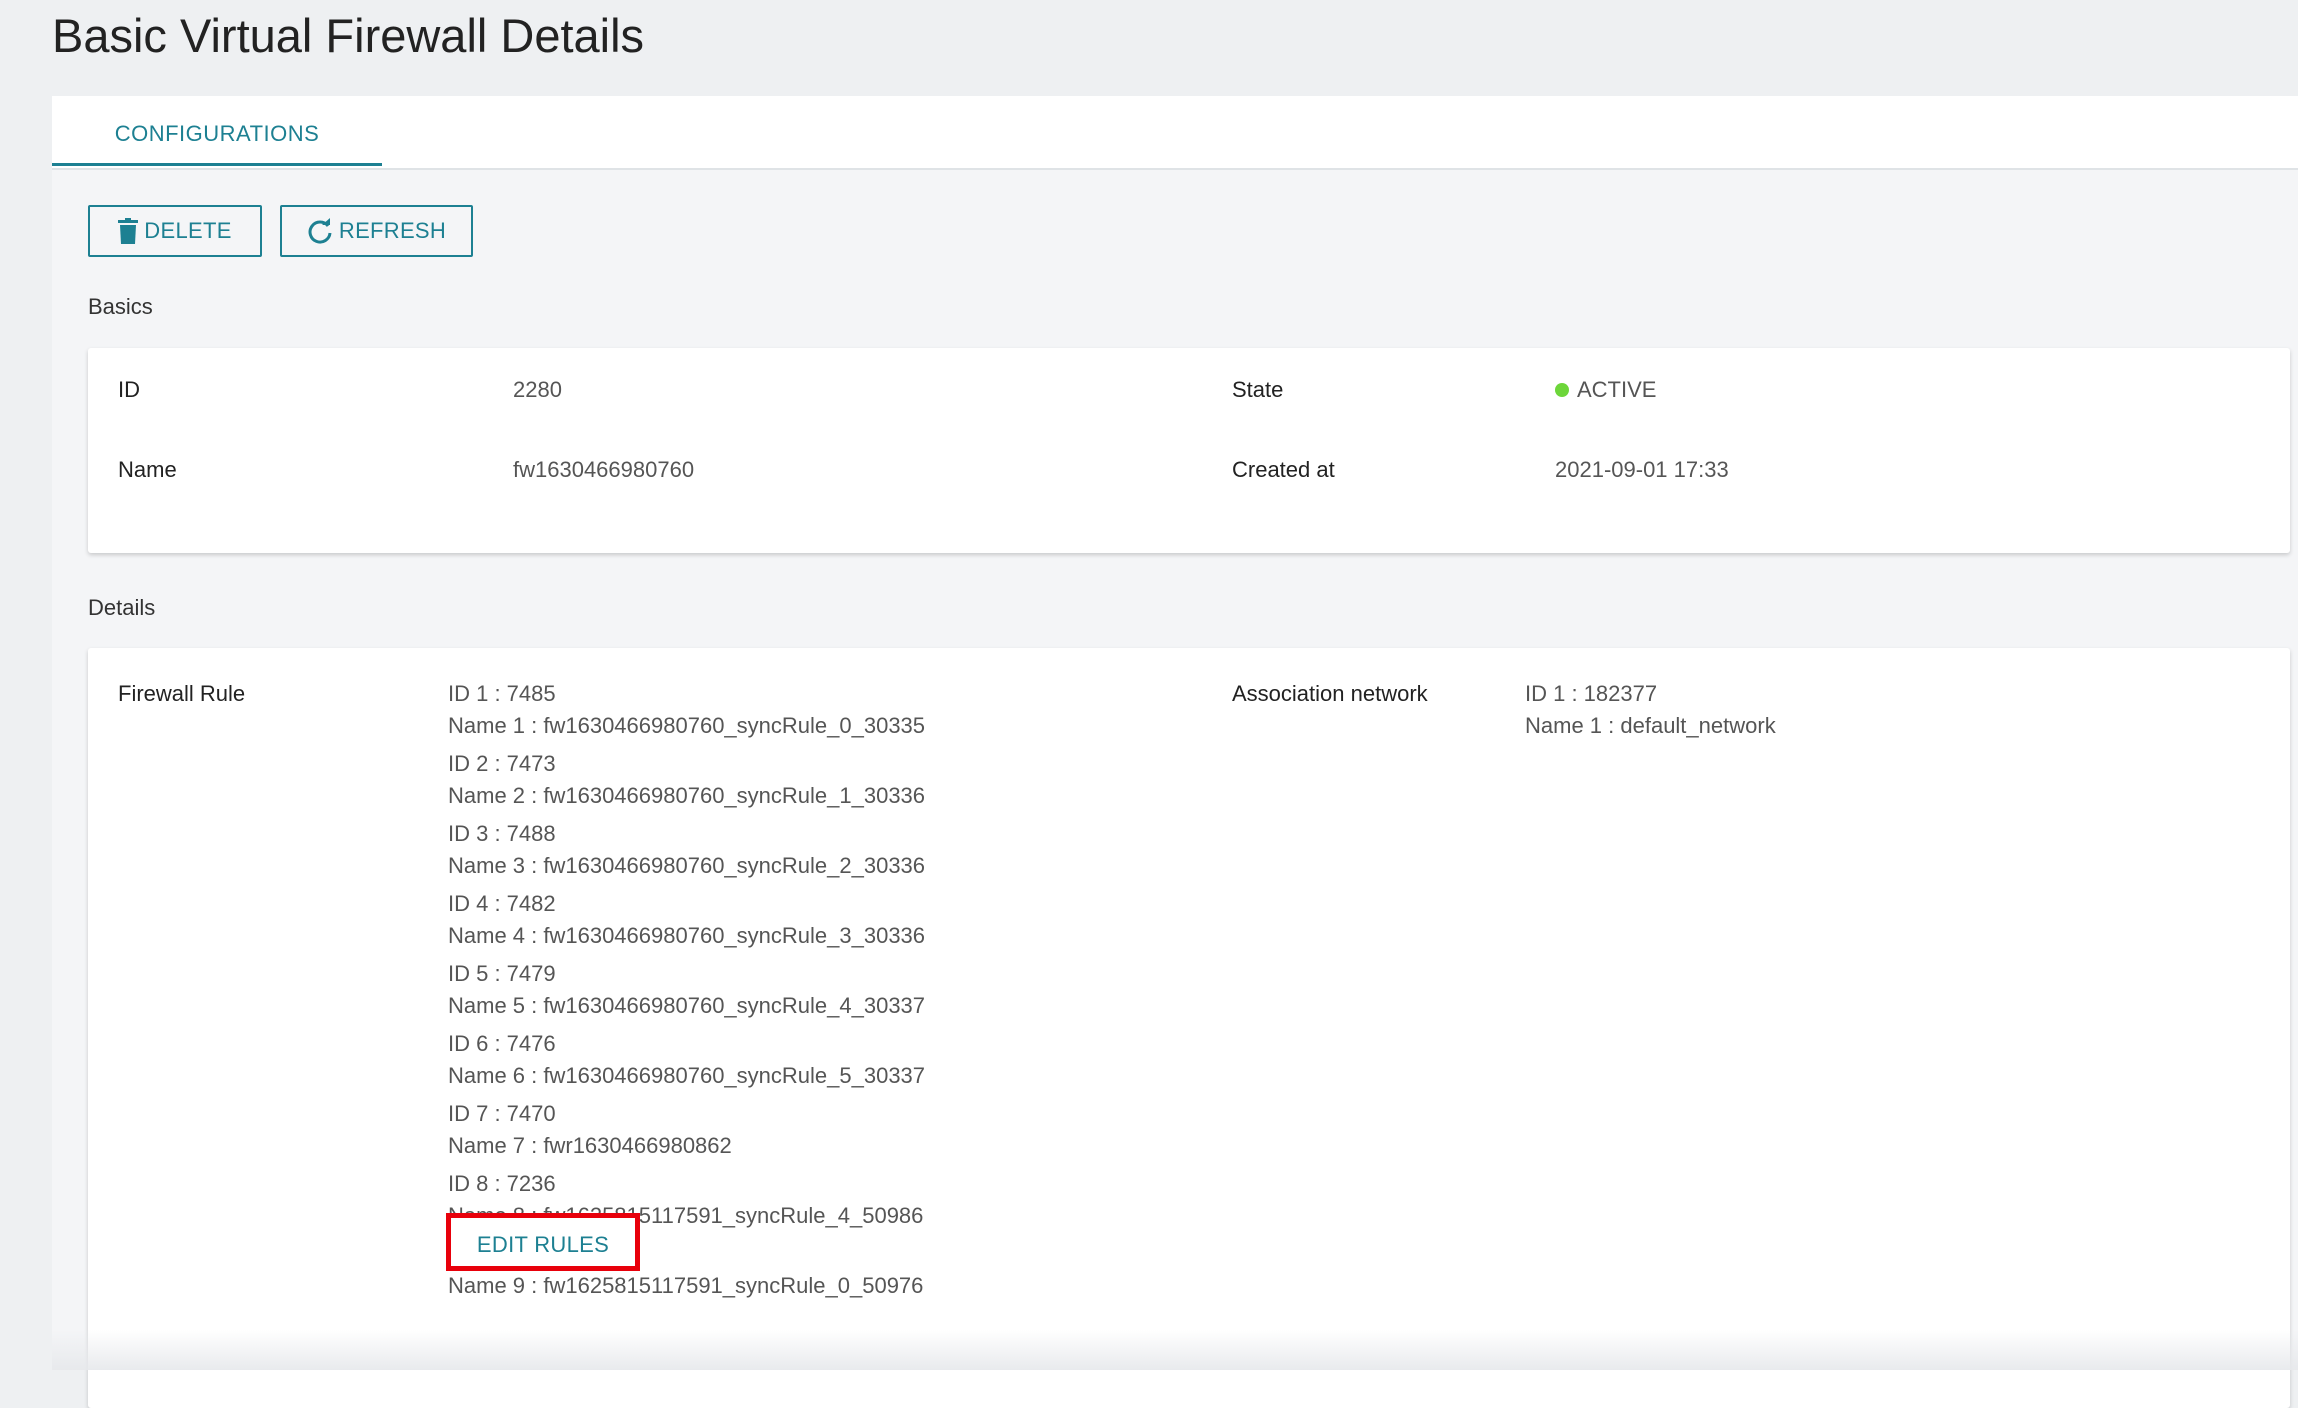 The height and width of the screenshot is (1408, 2298). What do you see at coordinates (502, 763) in the screenshot?
I see `rule-id: ID 2 : 7473` at bounding box center [502, 763].